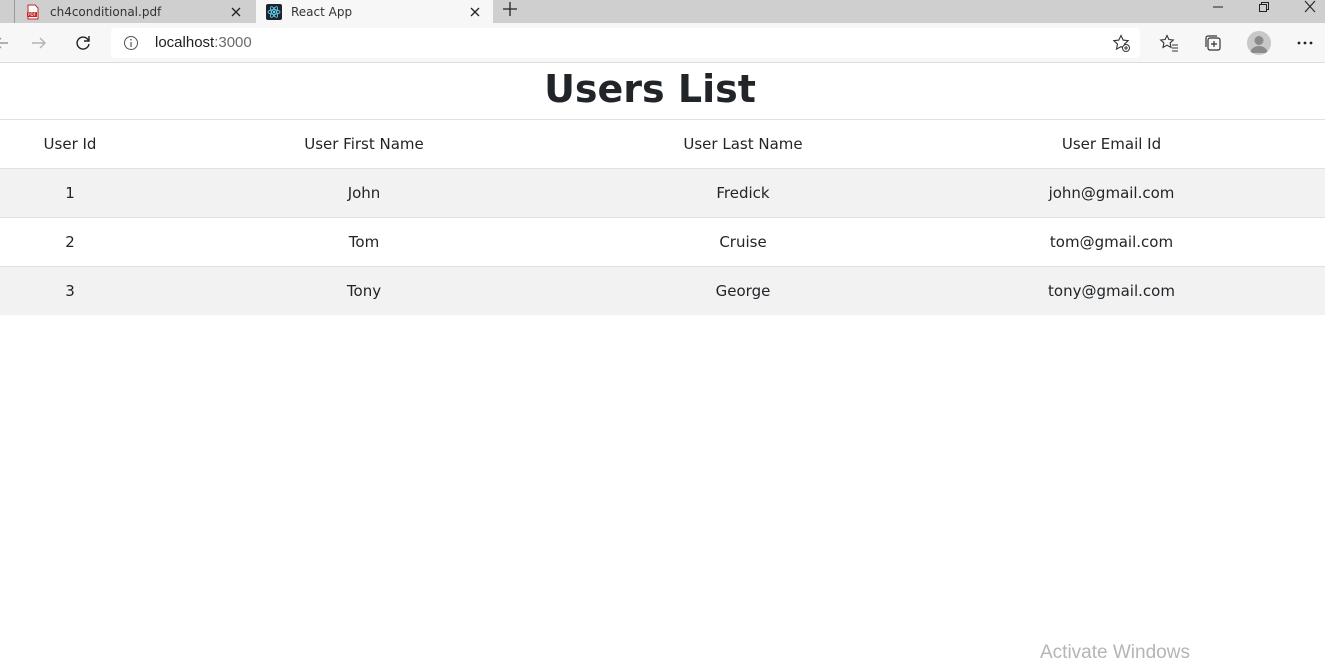 This screenshot has height=671, width=1325. I want to click on cell-email: tony@gmail.com, so click(1111, 290).